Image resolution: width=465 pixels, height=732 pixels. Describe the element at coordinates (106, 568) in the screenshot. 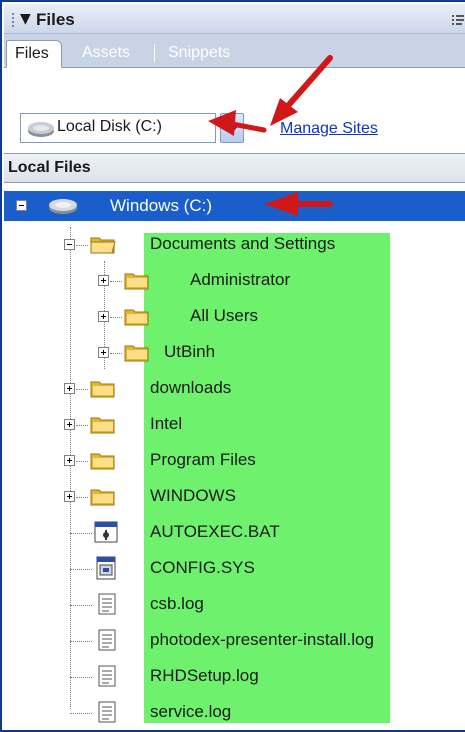

I see `system-file-icon` at that location.